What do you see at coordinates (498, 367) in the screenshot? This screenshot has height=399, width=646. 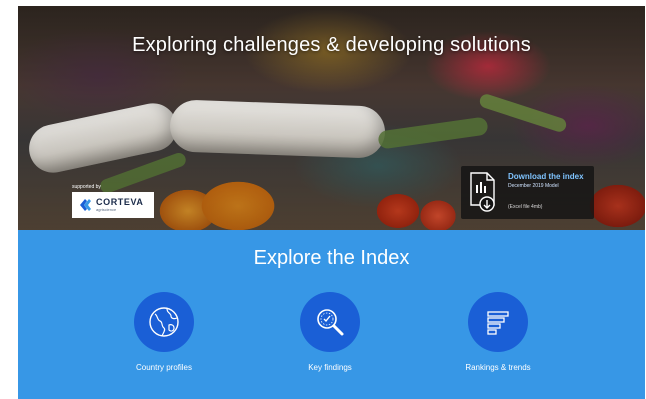 I see `rankings-trends-label: Rankings & trends` at bounding box center [498, 367].